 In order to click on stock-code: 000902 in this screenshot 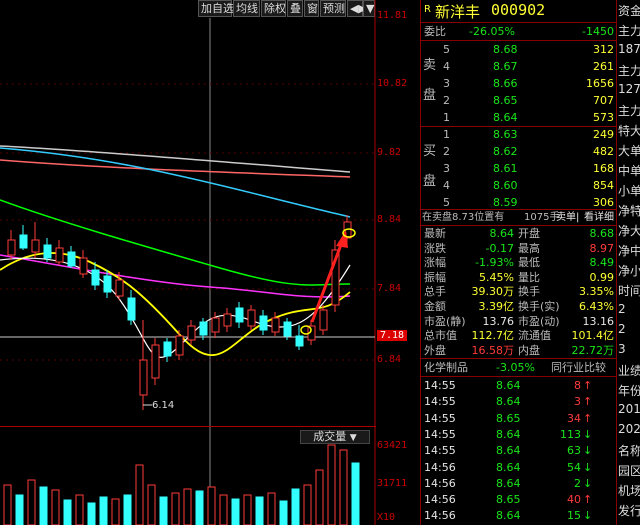, I will do `click(518, 10)`.